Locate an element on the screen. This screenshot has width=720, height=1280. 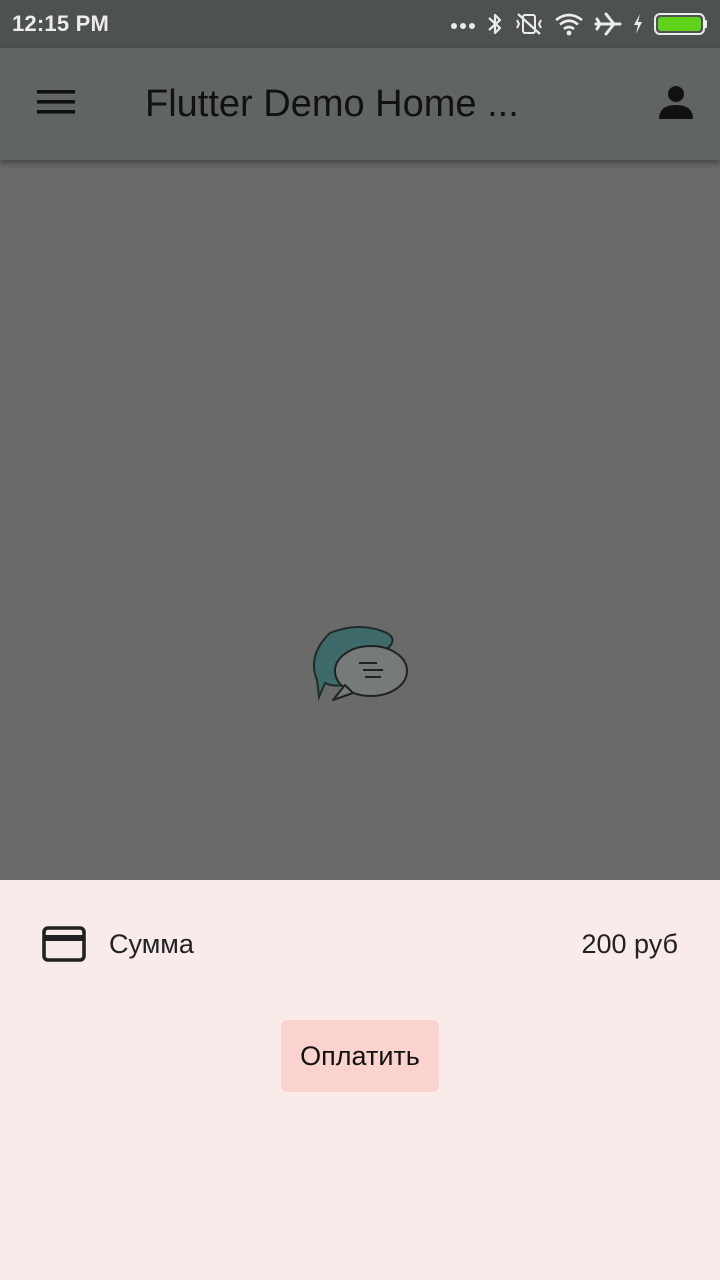
bluetooth-icon is located at coordinates (495, 24).